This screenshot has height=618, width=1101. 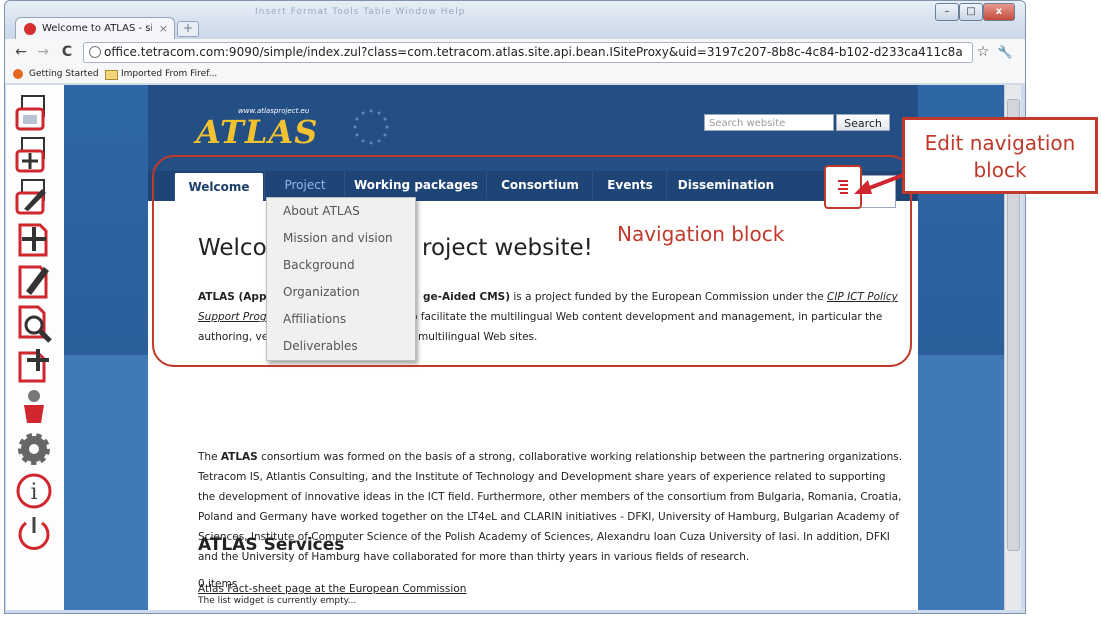 What do you see at coordinates (34, 239) in the screenshot?
I see `add-item-icon` at bounding box center [34, 239].